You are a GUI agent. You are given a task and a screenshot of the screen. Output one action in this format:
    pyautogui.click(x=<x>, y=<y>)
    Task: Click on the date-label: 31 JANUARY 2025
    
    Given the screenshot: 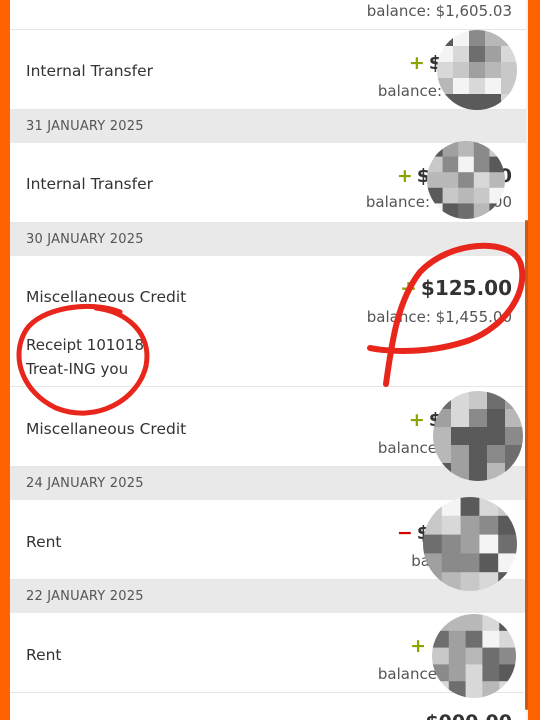 What is the action you would take?
    pyautogui.click(x=85, y=126)
    